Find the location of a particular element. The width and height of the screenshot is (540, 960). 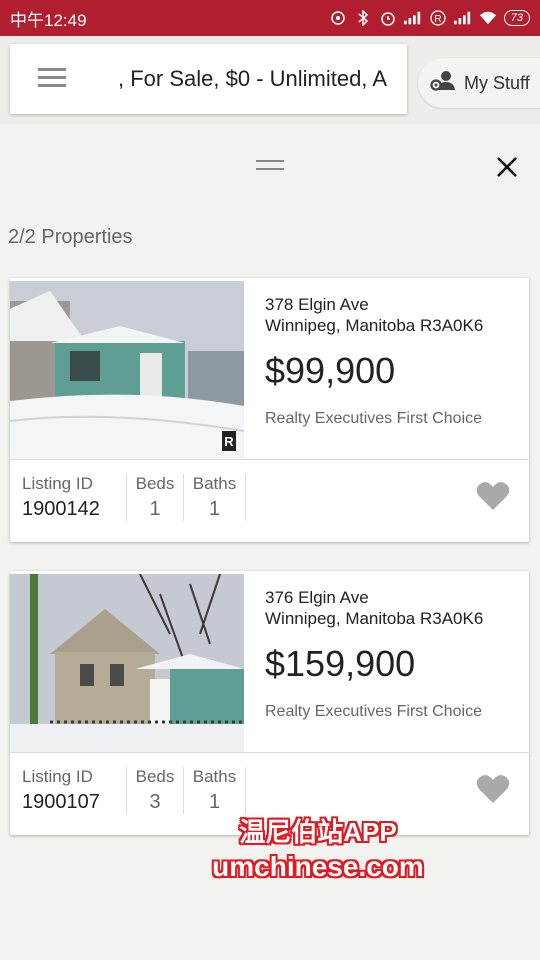

listing-id-stat: Listing ID 1900107 is located at coordinates (74, 790).